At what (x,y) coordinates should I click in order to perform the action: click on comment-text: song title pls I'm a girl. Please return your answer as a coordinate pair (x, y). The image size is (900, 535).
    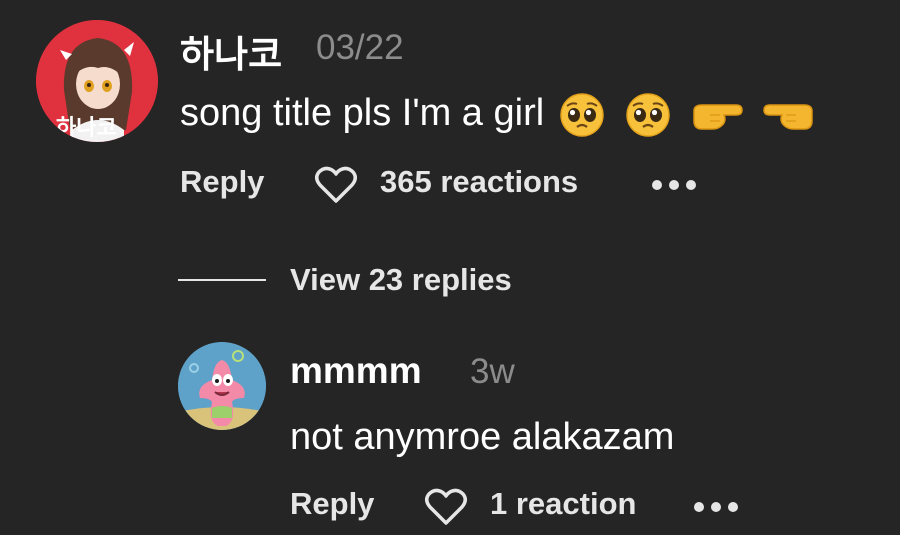
    Looking at the image, I should click on (498, 115).